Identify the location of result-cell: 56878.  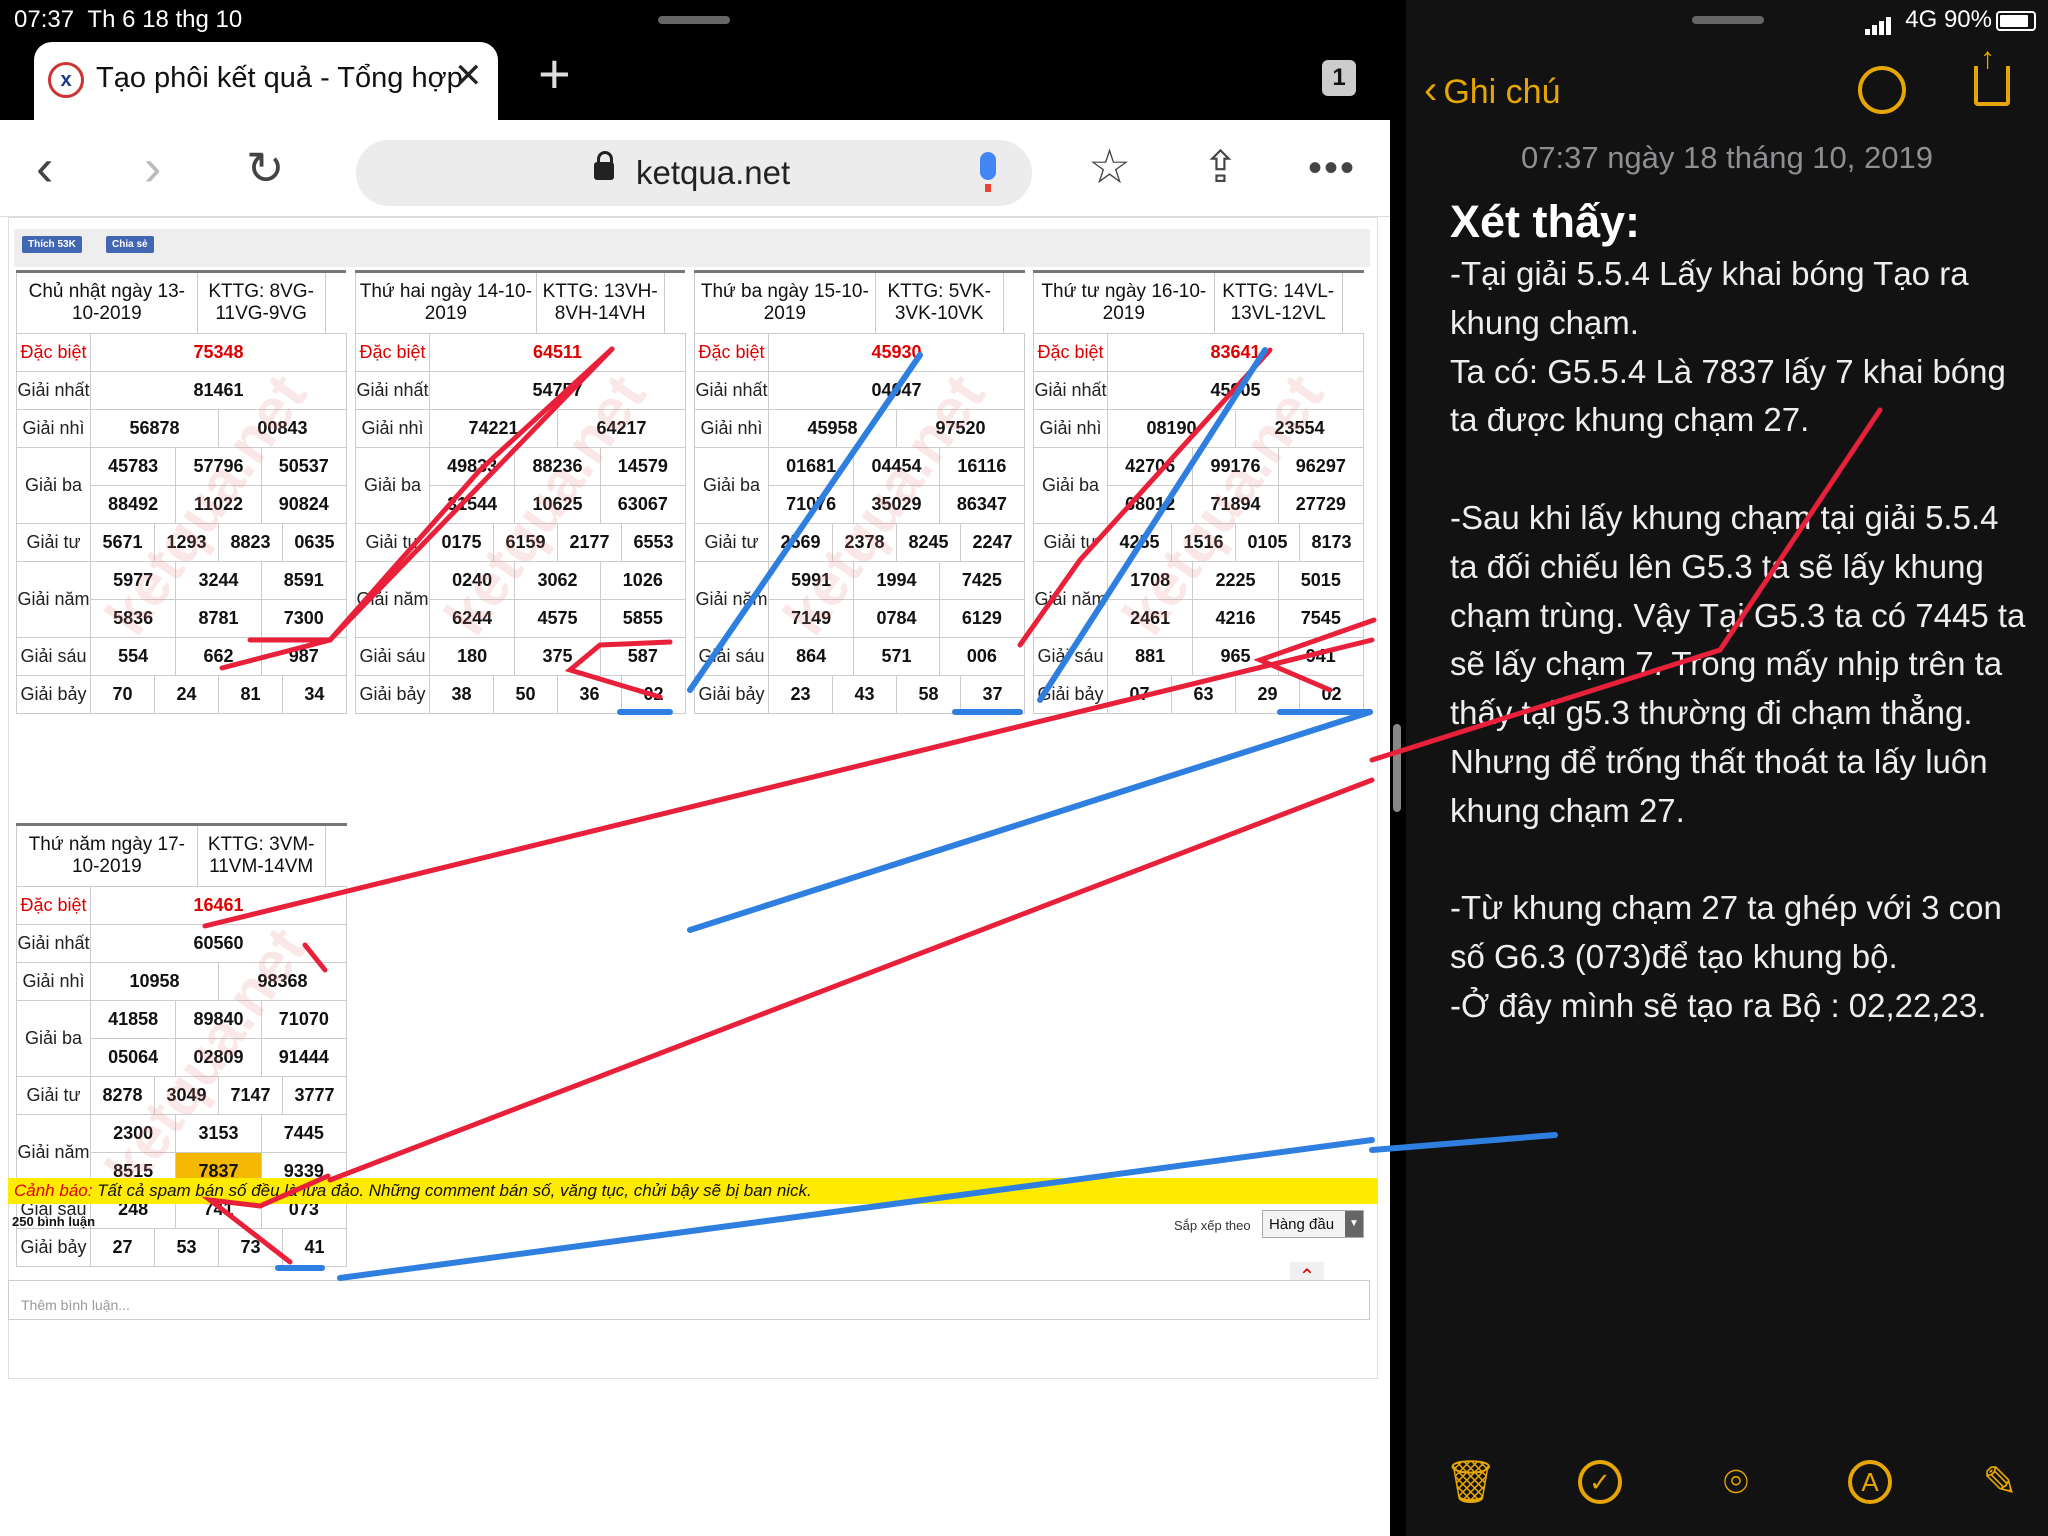
(154, 428).